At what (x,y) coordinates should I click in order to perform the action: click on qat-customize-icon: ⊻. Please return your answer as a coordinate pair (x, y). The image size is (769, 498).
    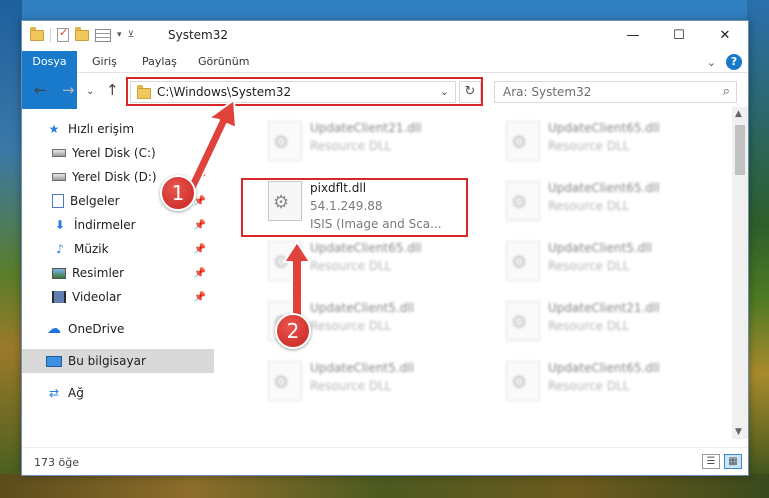
    Looking at the image, I should click on (131, 35).